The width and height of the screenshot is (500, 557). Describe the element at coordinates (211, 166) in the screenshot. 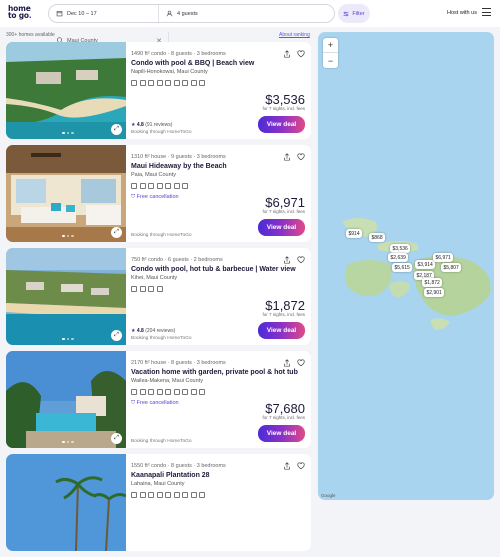

I see `listing-title: Maui Hideaway by the Beach` at that location.